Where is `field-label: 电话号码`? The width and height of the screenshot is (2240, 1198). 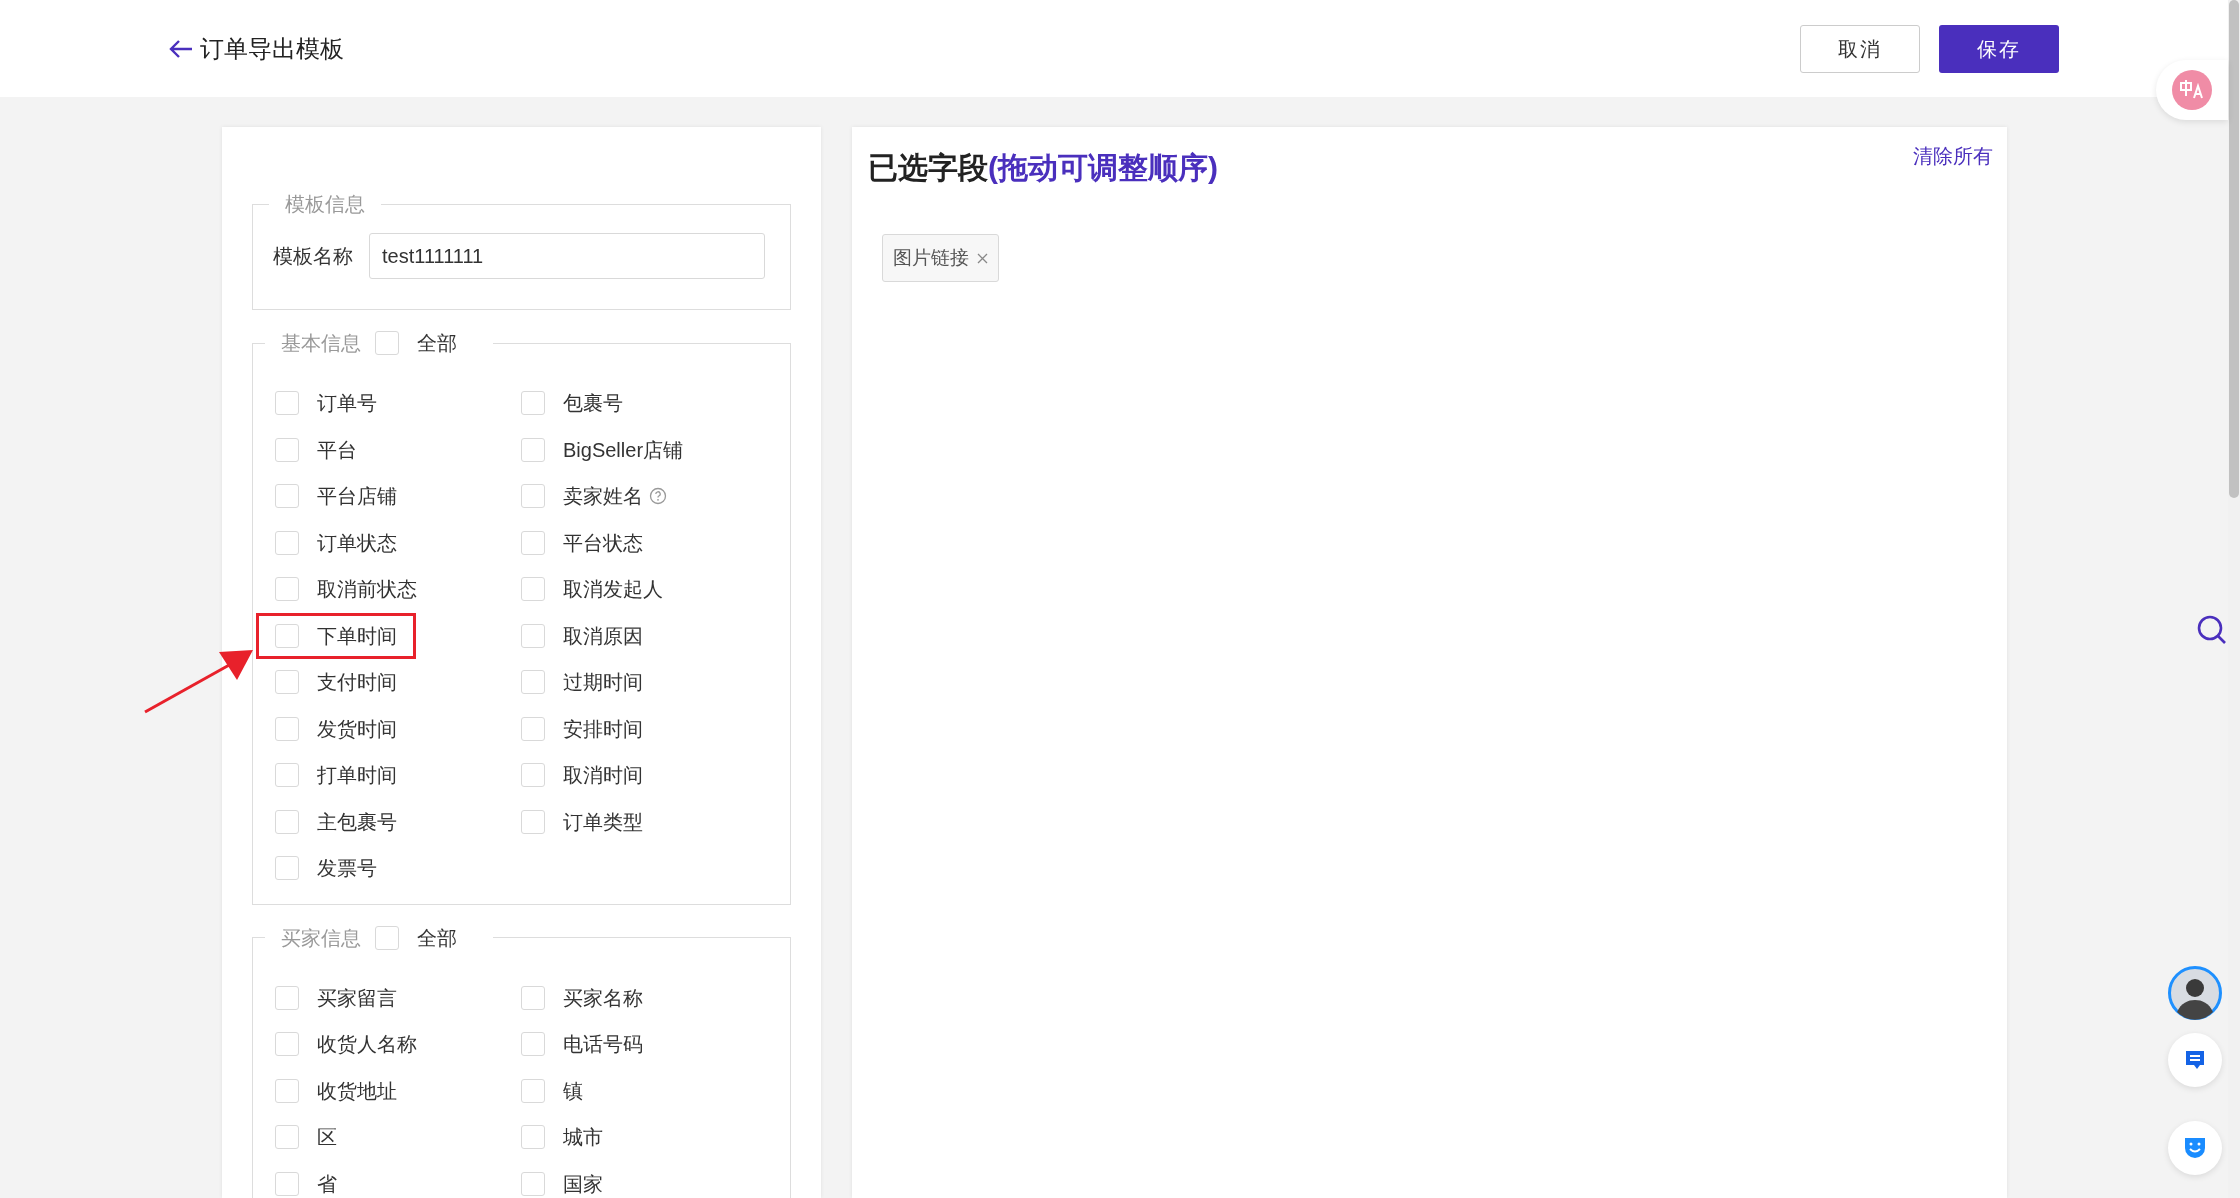
field-label: 电话号码 is located at coordinates (603, 1045).